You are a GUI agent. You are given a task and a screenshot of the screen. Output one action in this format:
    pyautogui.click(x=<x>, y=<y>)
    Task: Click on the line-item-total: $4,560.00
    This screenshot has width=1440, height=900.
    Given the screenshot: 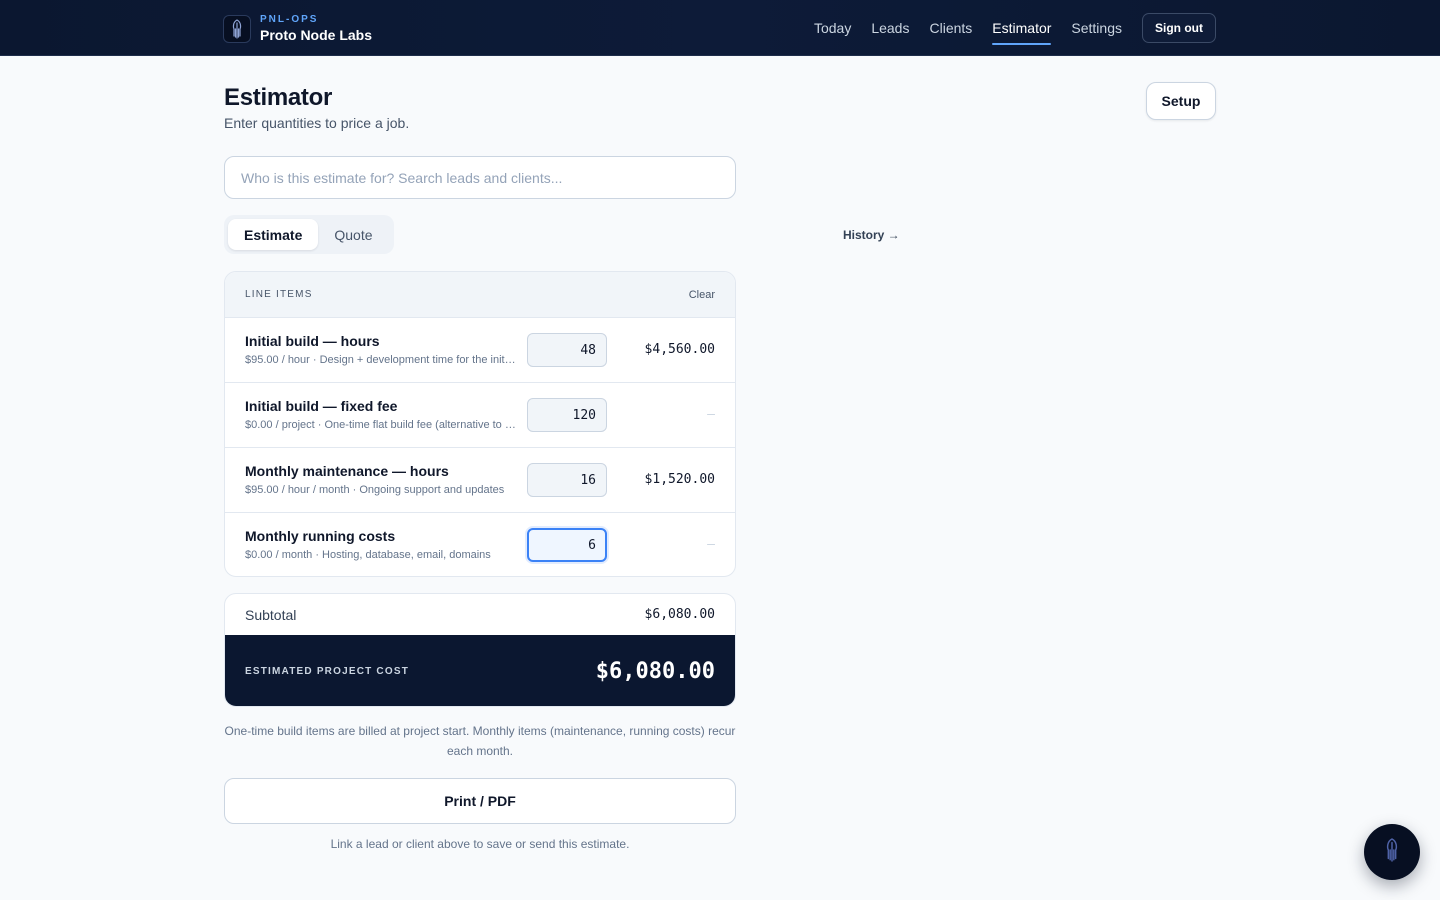 What is the action you would take?
    pyautogui.click(x=679, y=349)
    